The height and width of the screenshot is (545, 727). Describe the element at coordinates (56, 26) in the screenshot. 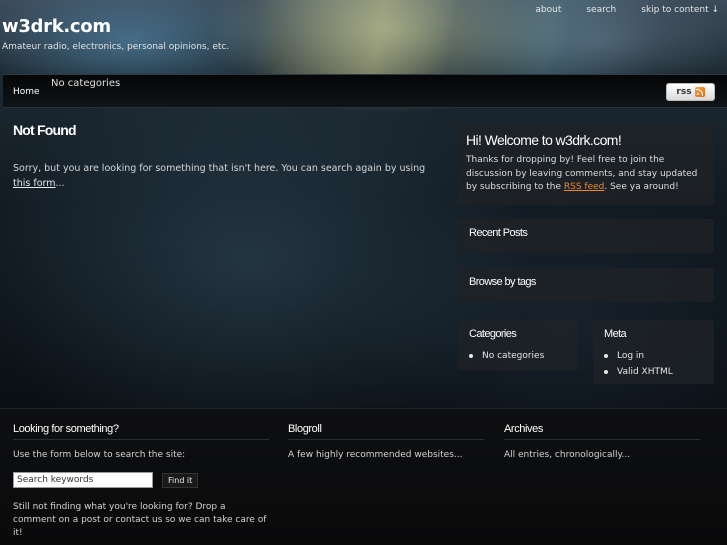

I see `site-title: w3drk.com` at that location.